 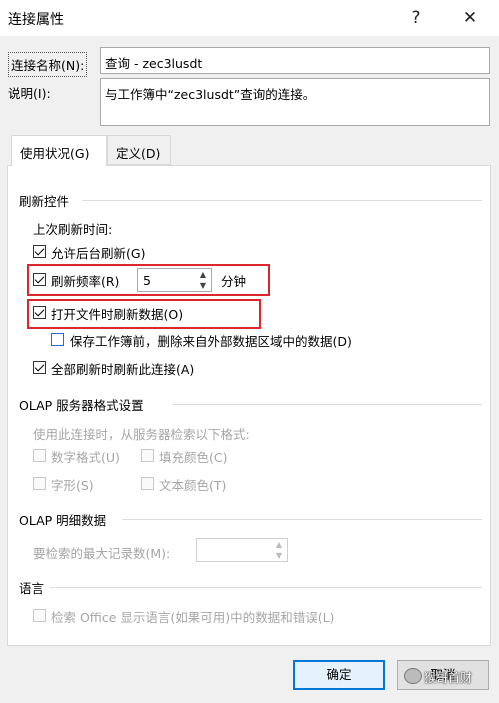 I want to click on help-button: ?, so click(x=416, y=18).